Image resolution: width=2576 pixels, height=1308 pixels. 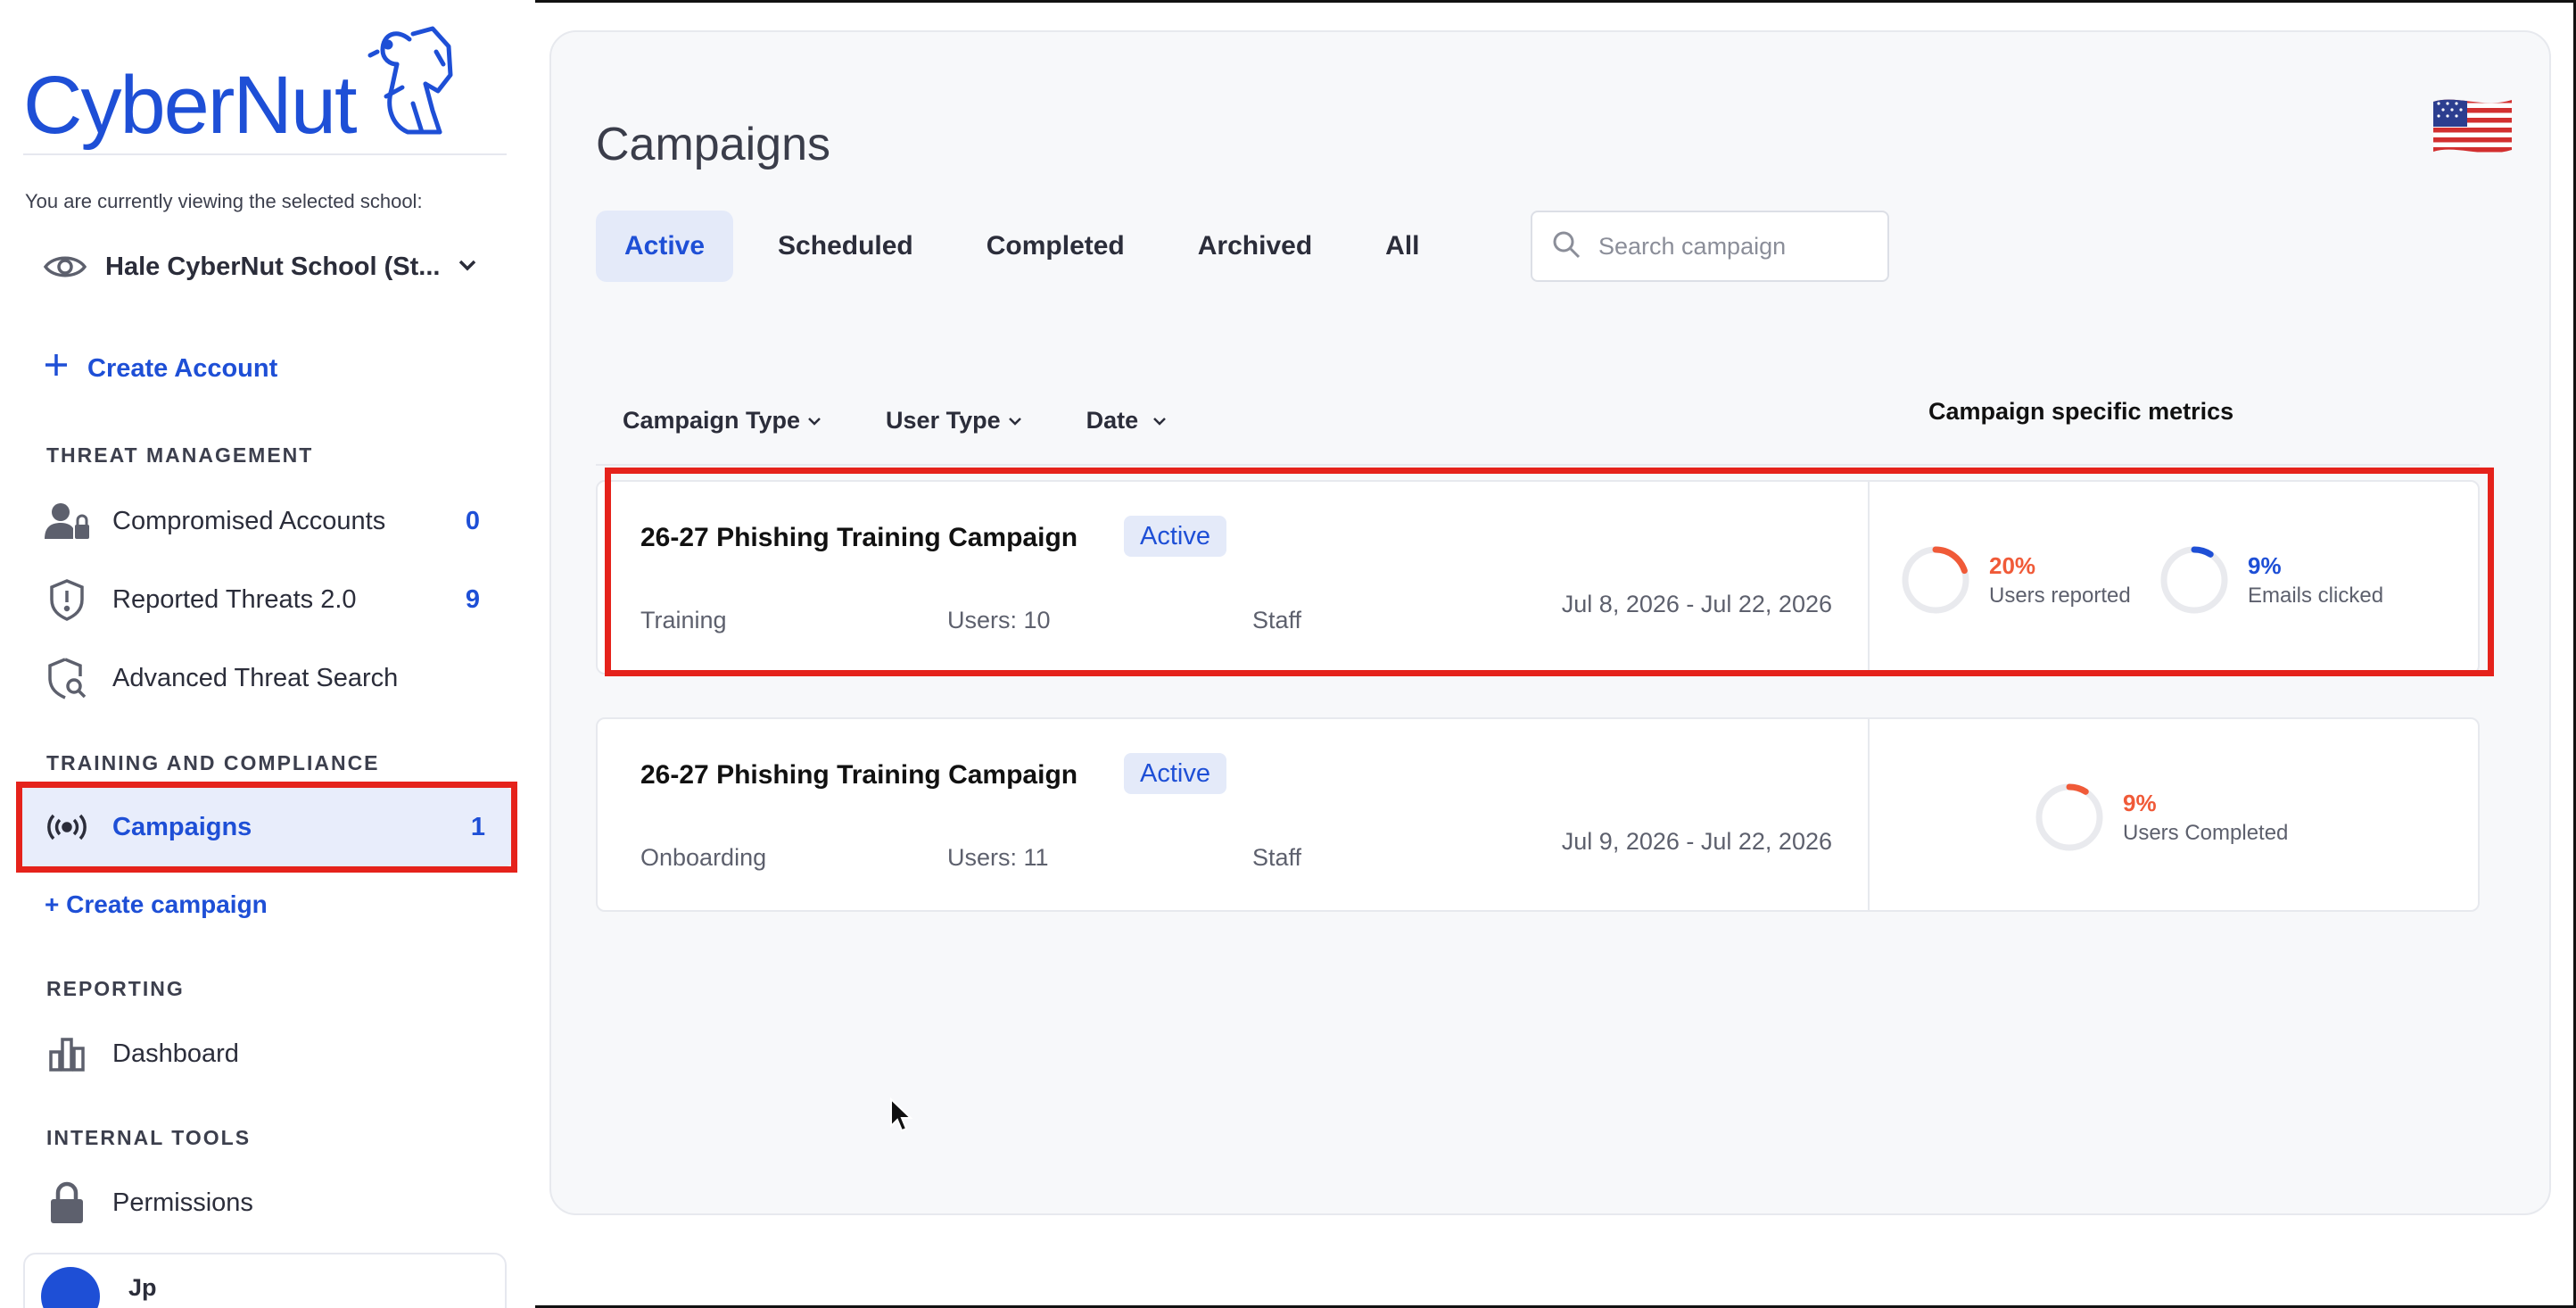 I want to click on shield-alert-icon, so click(x=67, y=599).